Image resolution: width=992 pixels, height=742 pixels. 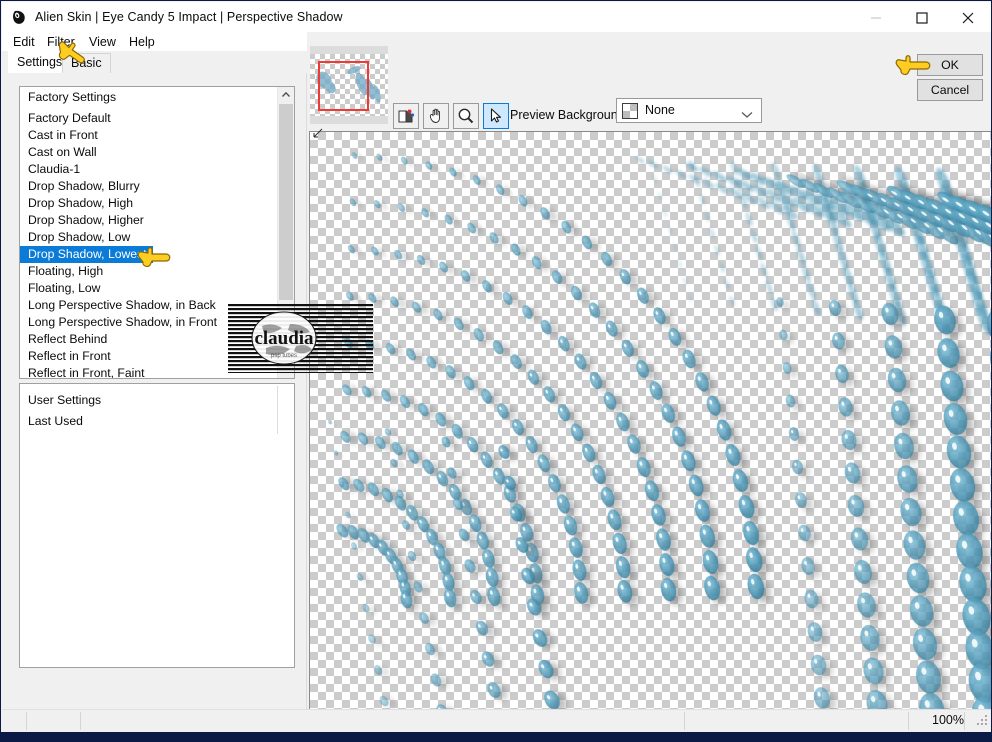 What do you see at coordinates (286, 202) in the screenshot?
I see `scrollbar-thumb` at bounding box center [286, 202].